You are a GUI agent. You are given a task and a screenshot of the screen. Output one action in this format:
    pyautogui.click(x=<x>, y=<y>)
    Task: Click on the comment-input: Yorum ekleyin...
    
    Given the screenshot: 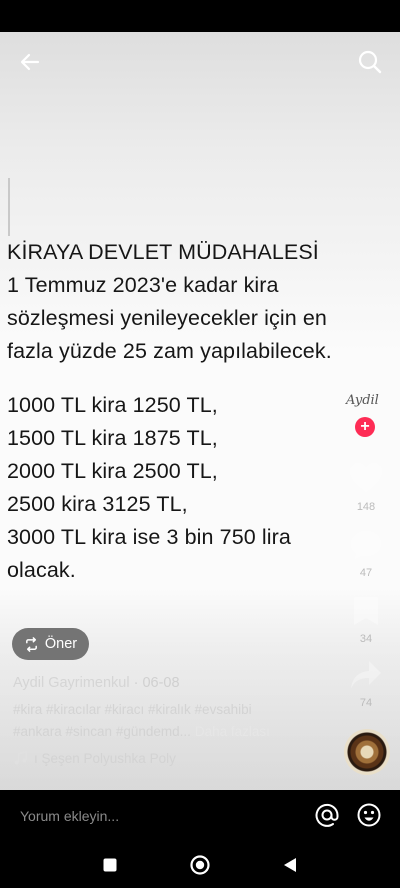 What is the action you would take?
    pyautogui.click(x=69, y=816)
    